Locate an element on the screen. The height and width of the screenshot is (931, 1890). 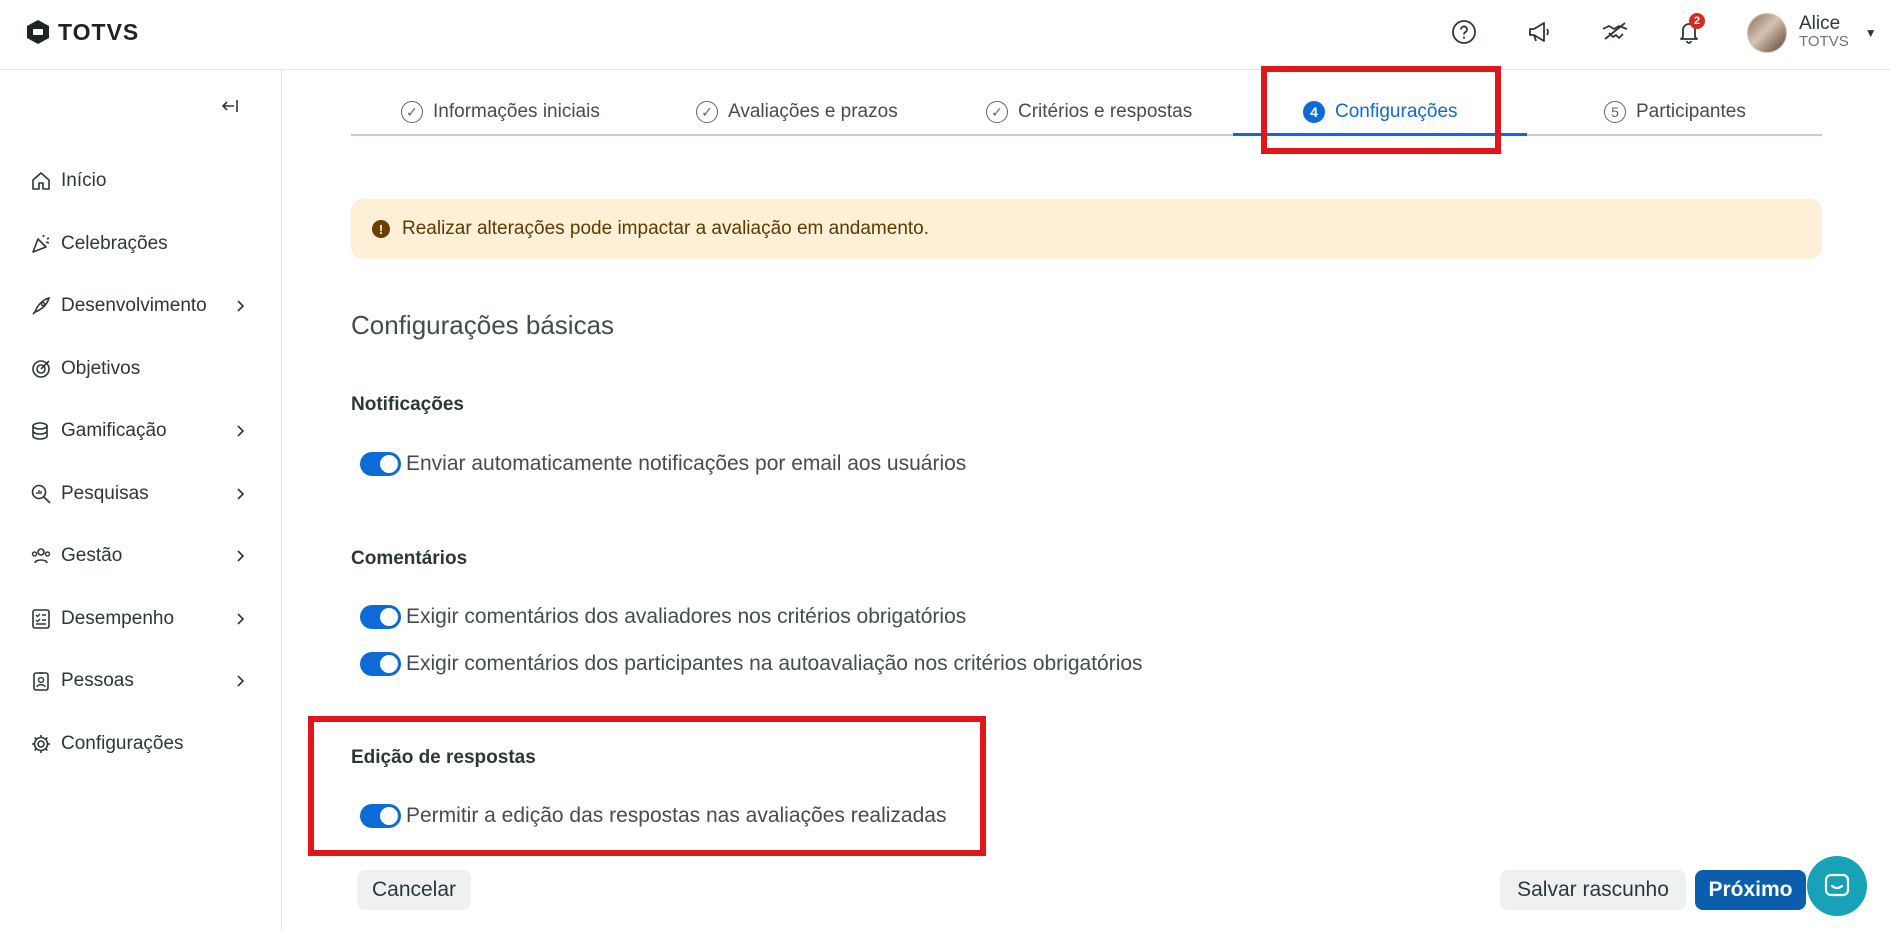
step-criterios-e-respostas: ✓ Critérios e respostas is located at coordinates (1089, 112).